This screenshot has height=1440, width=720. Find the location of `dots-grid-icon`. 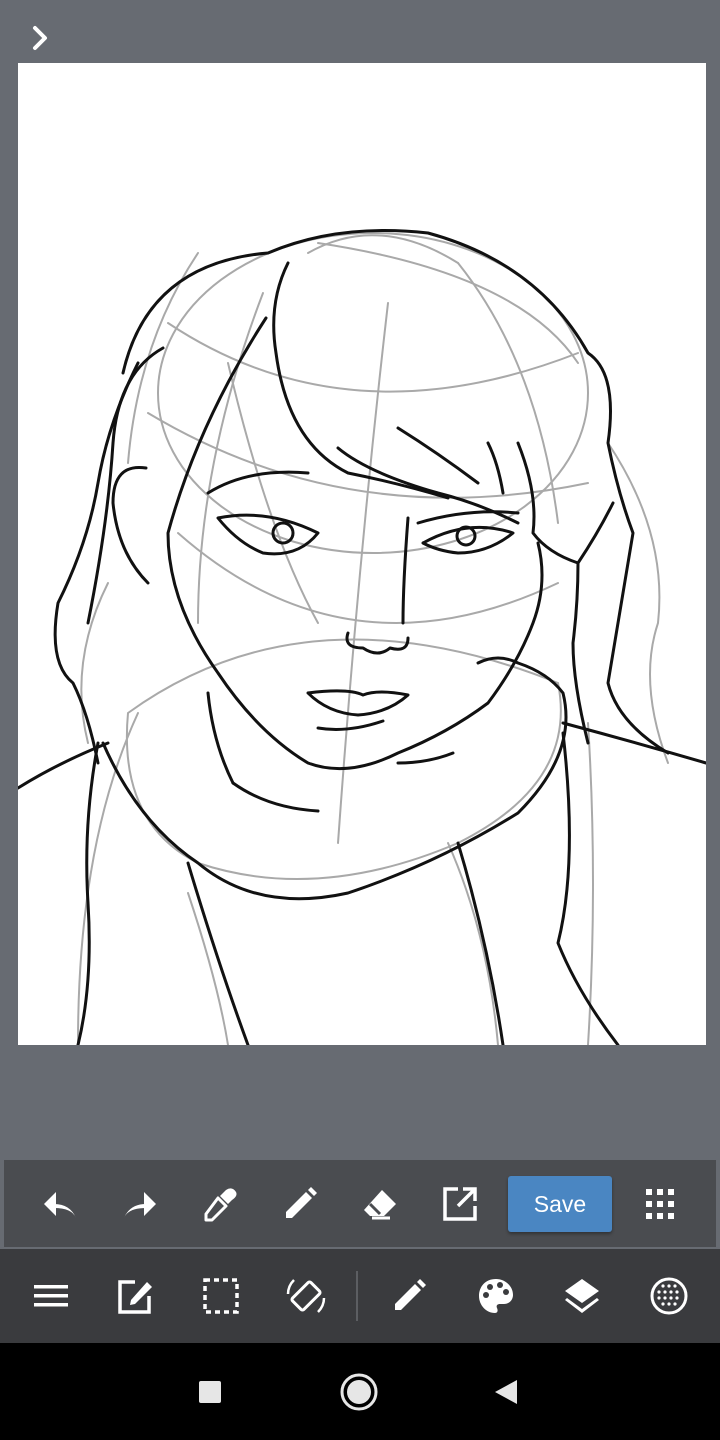

dots-grid-icon is located at coordinates (660, 1204).